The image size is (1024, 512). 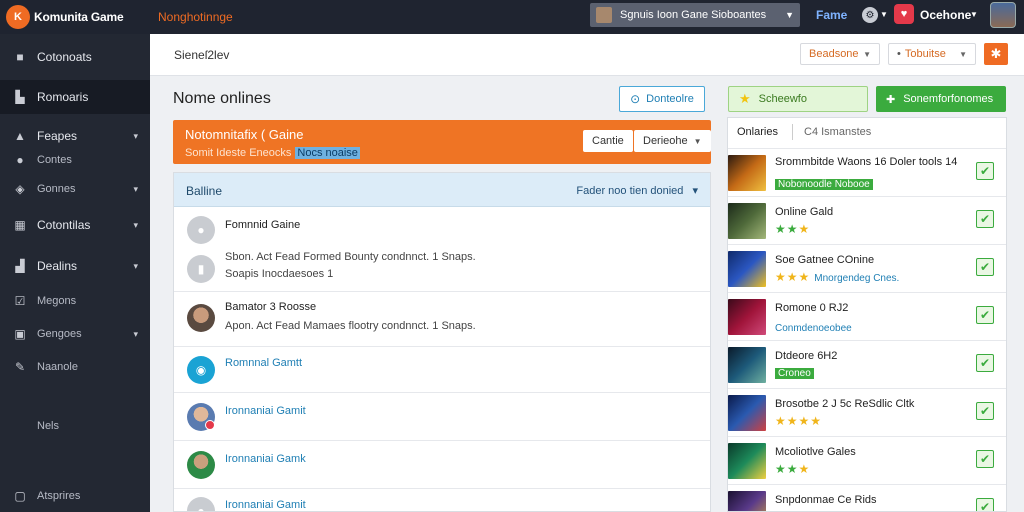 I want to click on banner-subtitle-text: Somit Ideste Eneocks, so click(x=238, y=153).